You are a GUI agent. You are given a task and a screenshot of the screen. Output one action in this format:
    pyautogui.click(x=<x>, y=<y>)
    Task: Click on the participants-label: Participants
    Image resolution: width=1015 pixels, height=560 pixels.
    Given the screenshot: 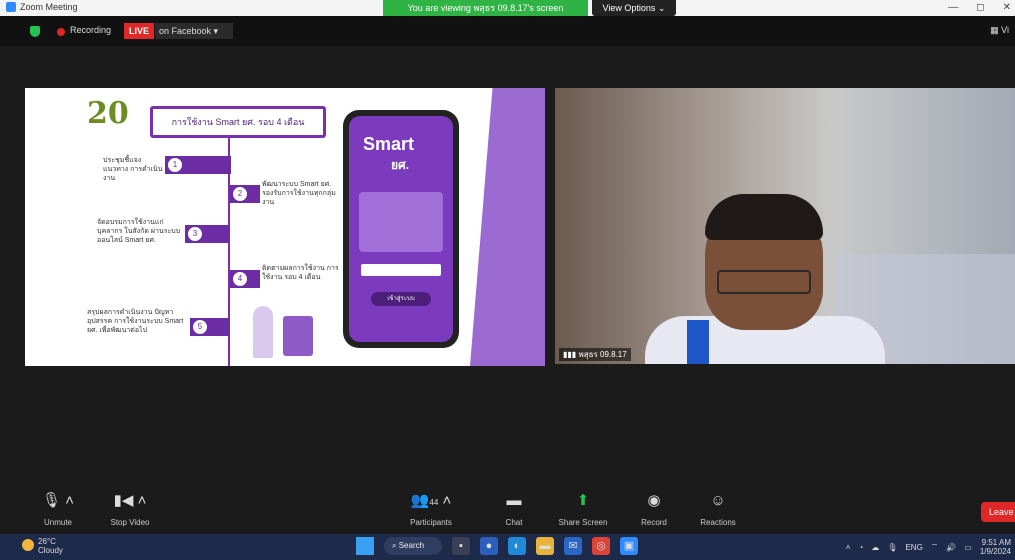 What is the action you would take?
    pyautogui.click(x=431, y=522)
    